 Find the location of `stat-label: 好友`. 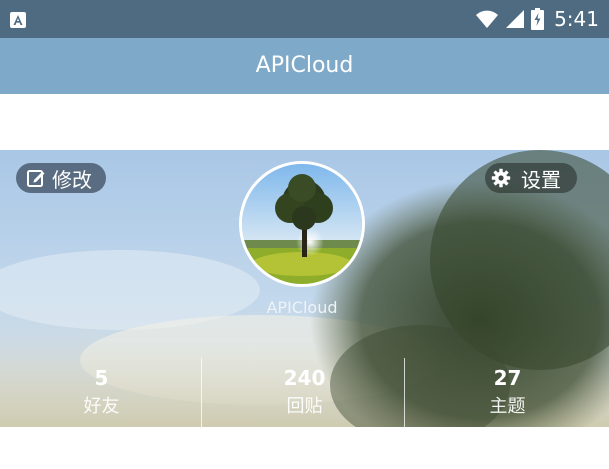

stat-label: 好友 is located at coordinates (101, 406).